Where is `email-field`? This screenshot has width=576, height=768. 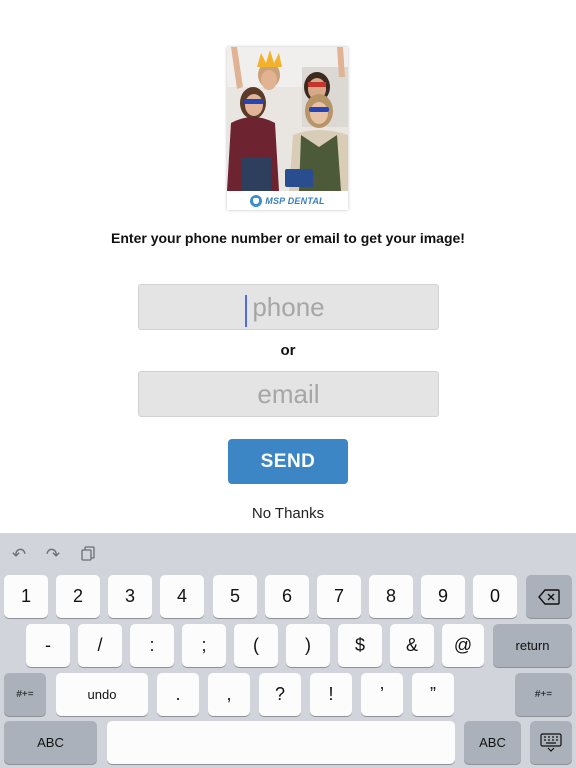 email-field is located at coordinates (288, 394).